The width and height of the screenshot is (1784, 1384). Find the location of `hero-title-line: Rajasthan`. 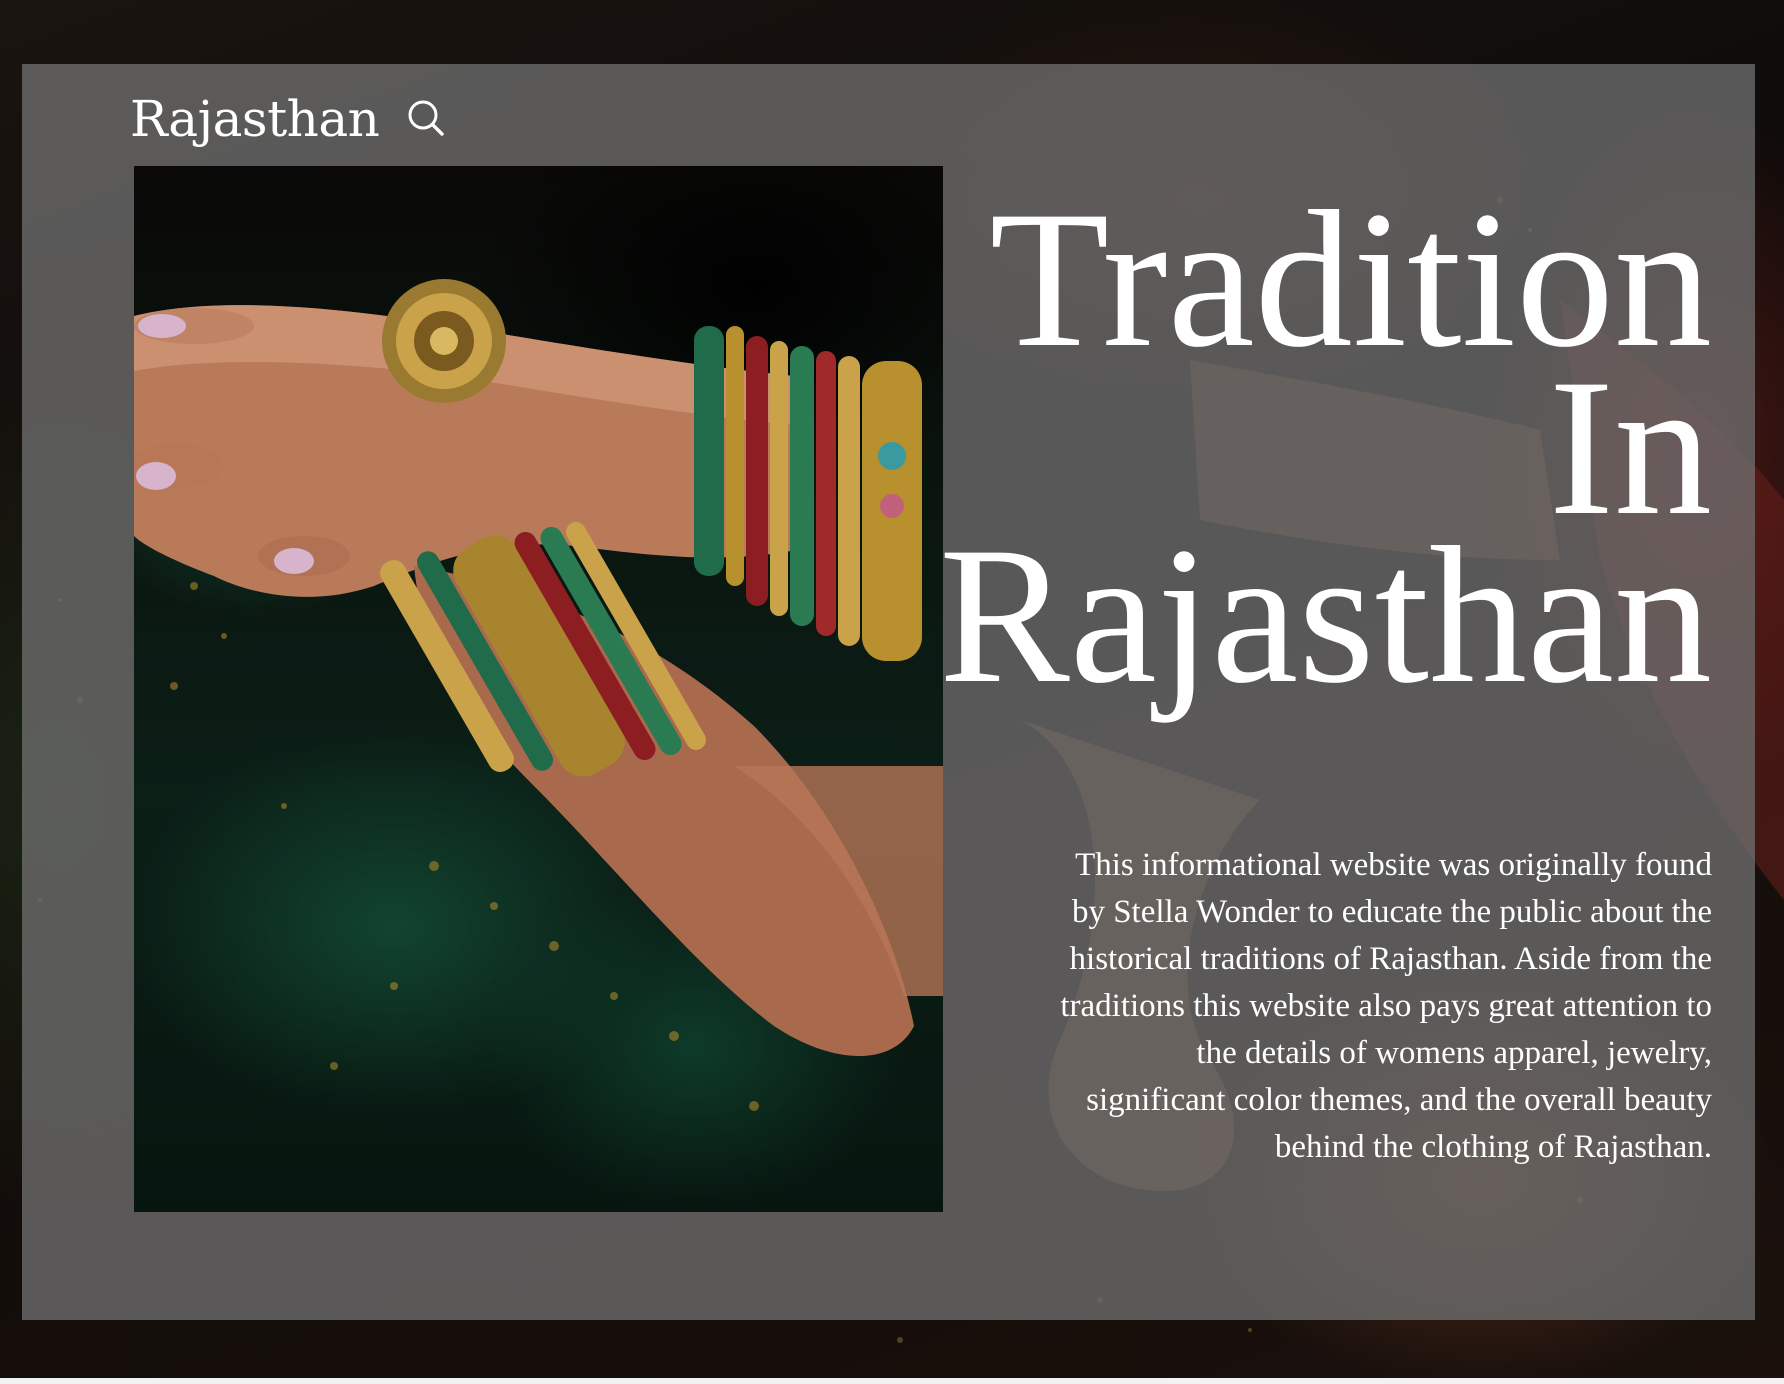

hero-title-line: Rajasthan is located at coordinates (1325, 615).